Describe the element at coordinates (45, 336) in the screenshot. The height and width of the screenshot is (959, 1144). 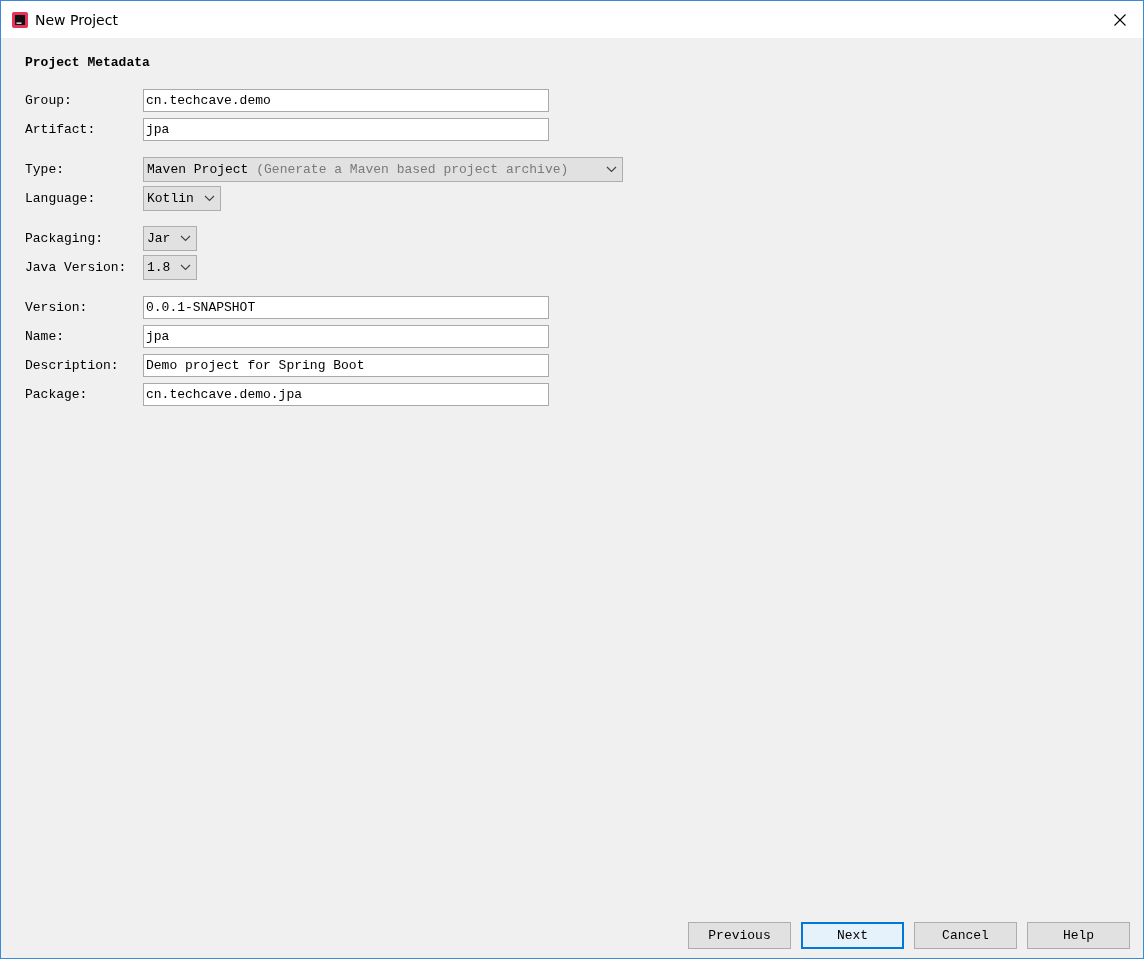
I see `field-label: Name:` at that location.